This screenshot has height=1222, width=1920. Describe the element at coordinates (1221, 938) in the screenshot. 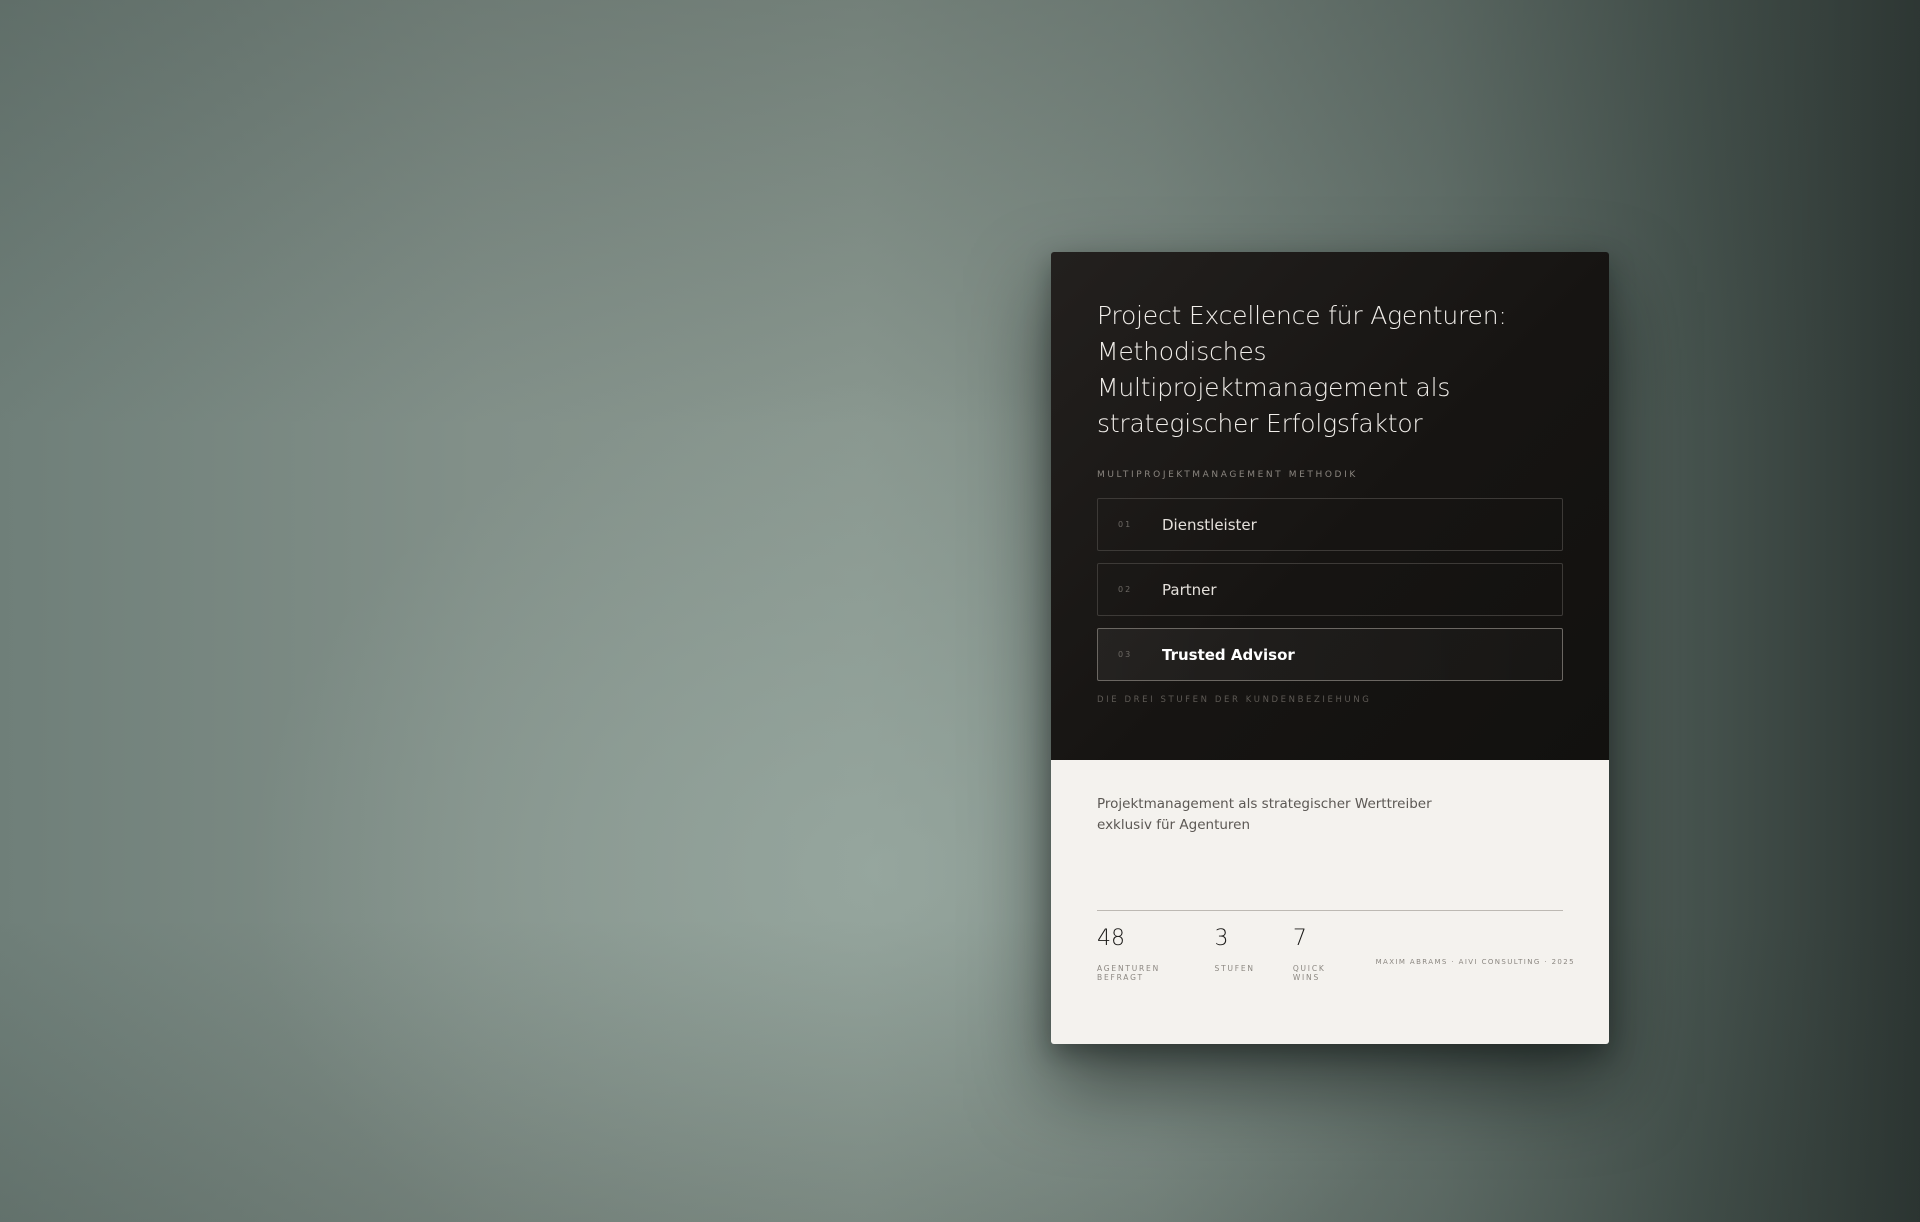

I see `stat-value: 3` at that location.